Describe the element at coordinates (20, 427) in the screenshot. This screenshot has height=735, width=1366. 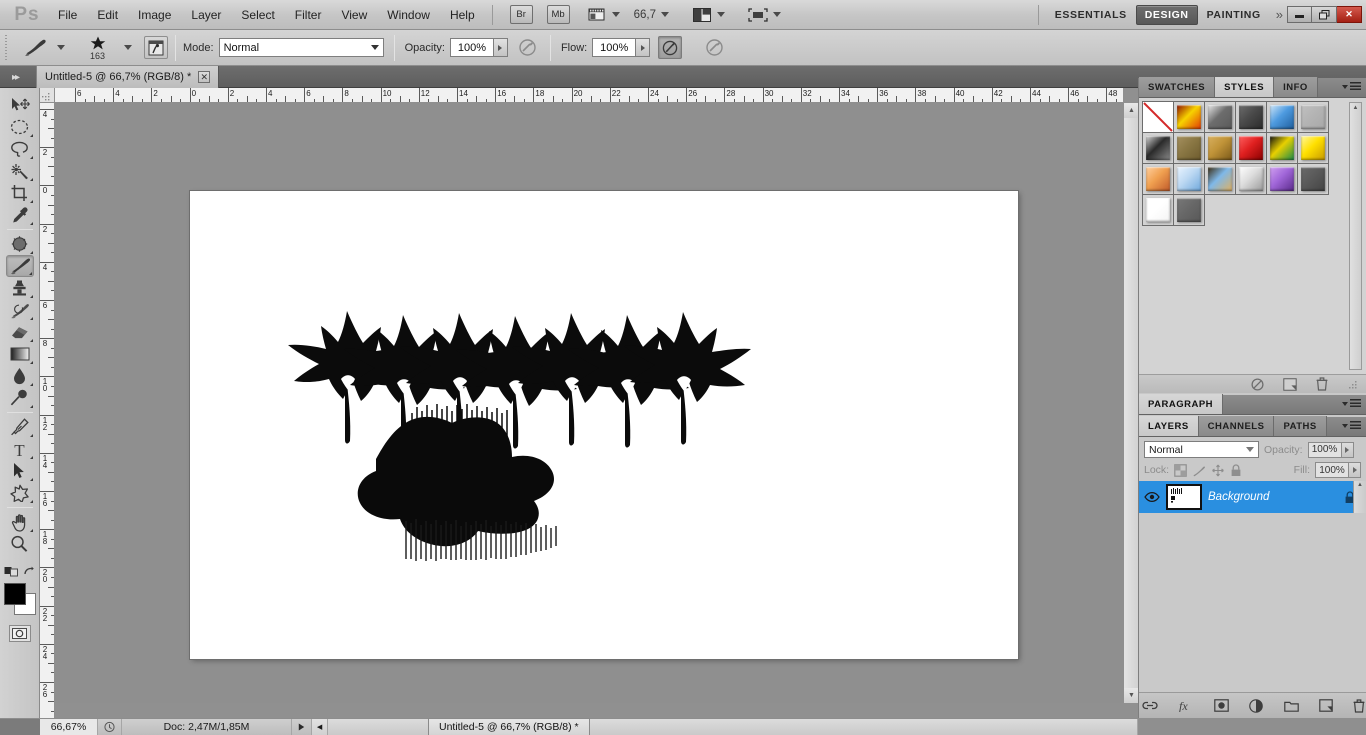
I see `pen-tool` at that location.